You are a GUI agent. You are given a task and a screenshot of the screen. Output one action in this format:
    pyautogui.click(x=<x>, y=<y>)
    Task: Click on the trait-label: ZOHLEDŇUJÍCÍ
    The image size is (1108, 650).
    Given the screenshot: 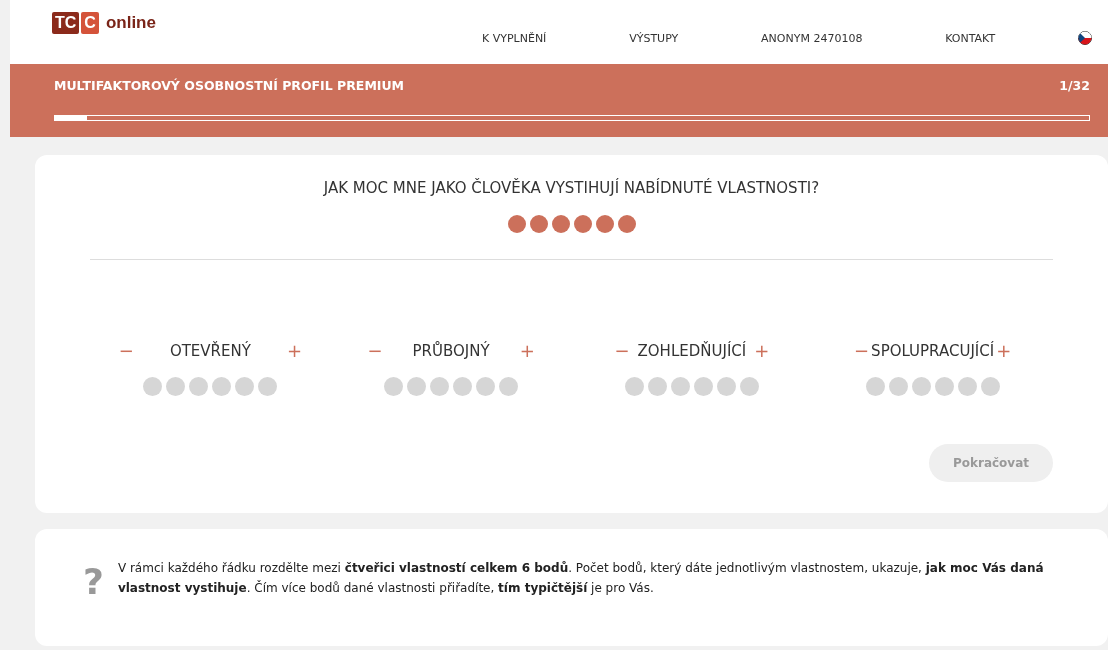 What is the action you would take?
    pyautogui.click(x=692, y=350)
    